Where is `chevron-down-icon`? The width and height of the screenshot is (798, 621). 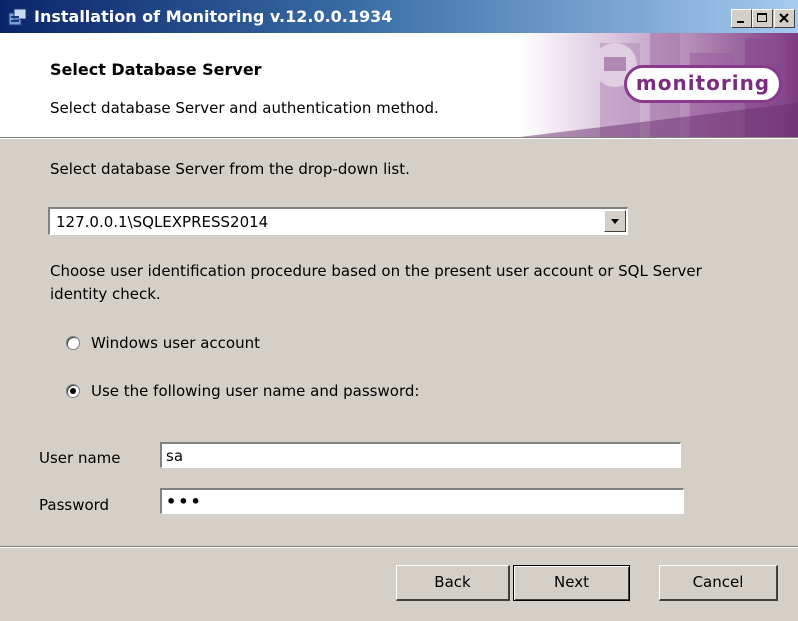
chevron-down-icon is located at coordinates (615, 221).